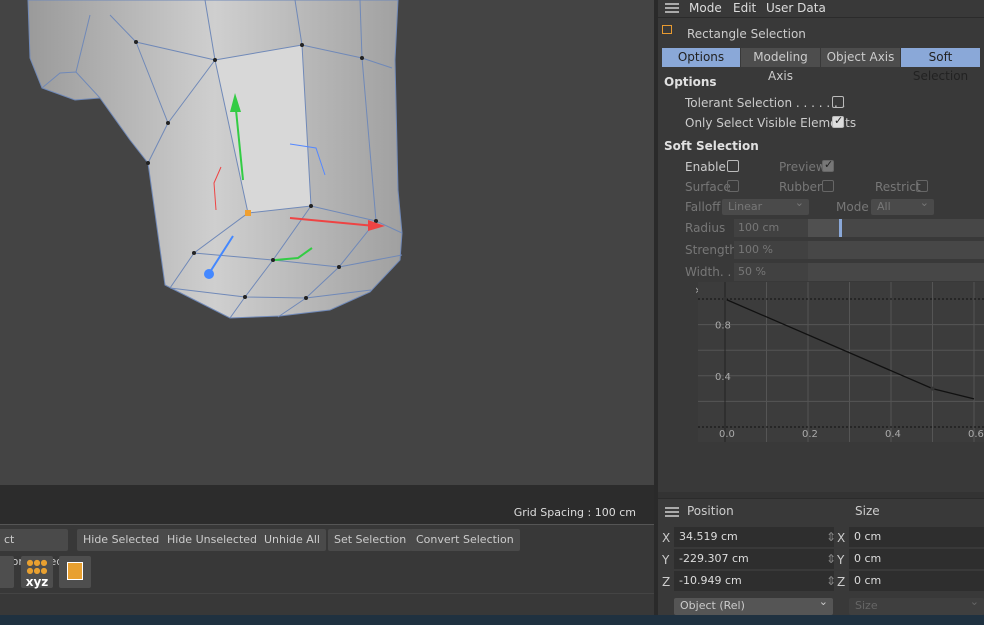 This screenshot has width=984, height=625. What do you see at coordinates (705, 167) in the screenshot?
I see `enable-label: Enable` at bounding box center [705, 167].